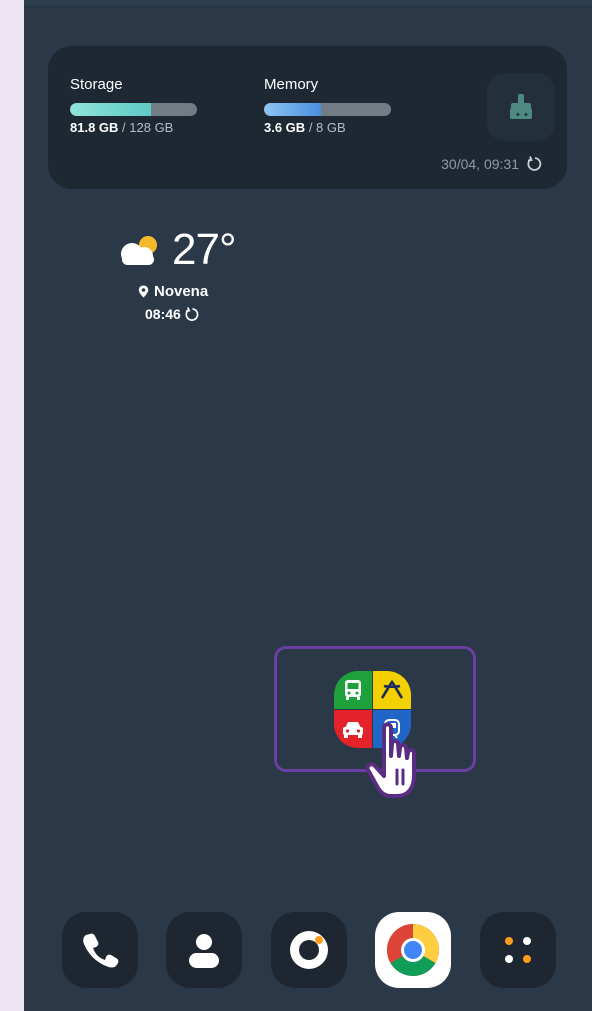 The image size is (592, 1011). What do you see at coordinates (480, 164) in the screenshot?
I see `last-updated-text: 30/04, 09:31` at bounding box center [480, 164].